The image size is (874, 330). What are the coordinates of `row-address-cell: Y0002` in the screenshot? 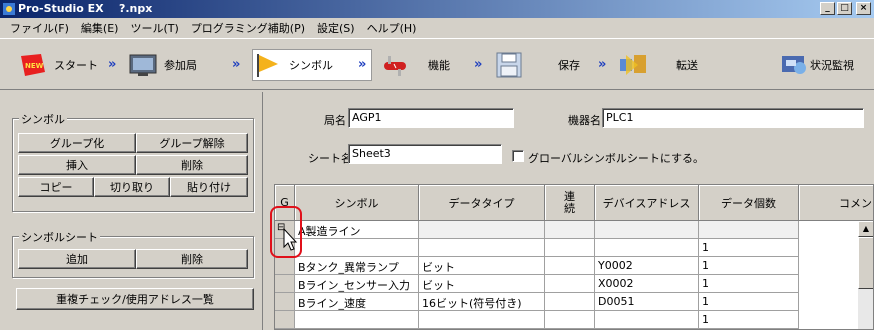 It's located at (647, 266).